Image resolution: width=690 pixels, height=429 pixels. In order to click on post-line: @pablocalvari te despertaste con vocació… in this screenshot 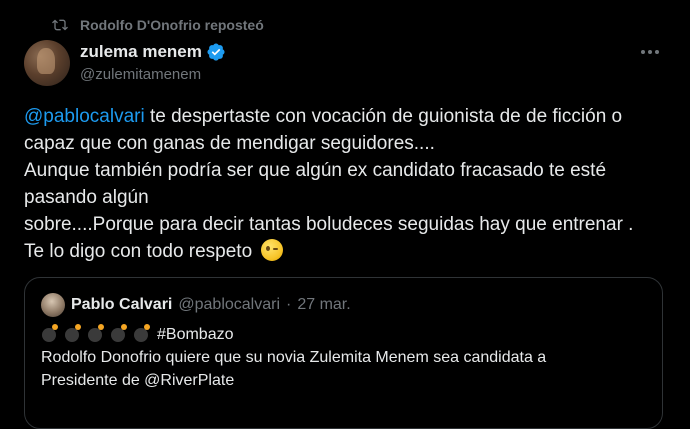, I will do `click(344, 116)`.